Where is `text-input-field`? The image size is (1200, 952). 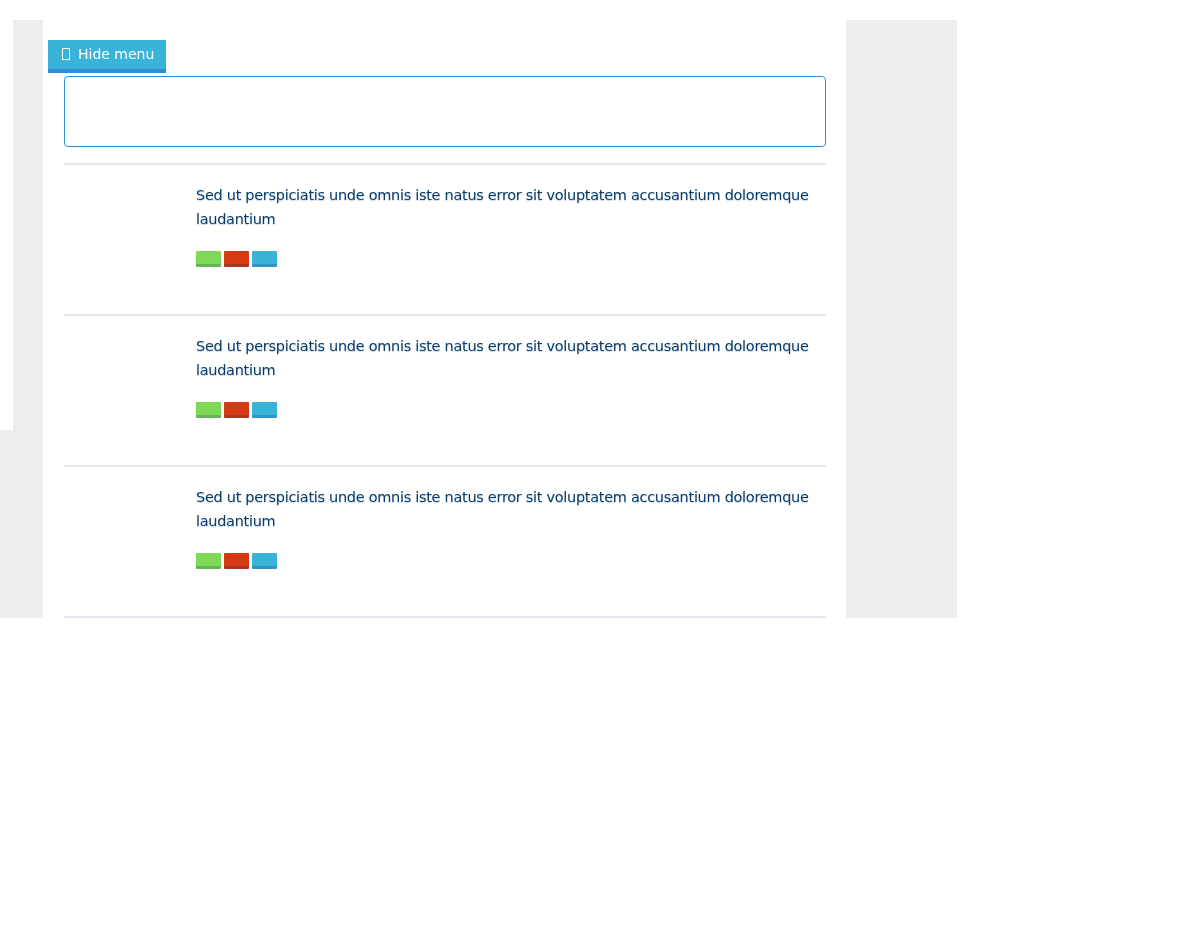 text-input-field is located at coordinates (445, 111).